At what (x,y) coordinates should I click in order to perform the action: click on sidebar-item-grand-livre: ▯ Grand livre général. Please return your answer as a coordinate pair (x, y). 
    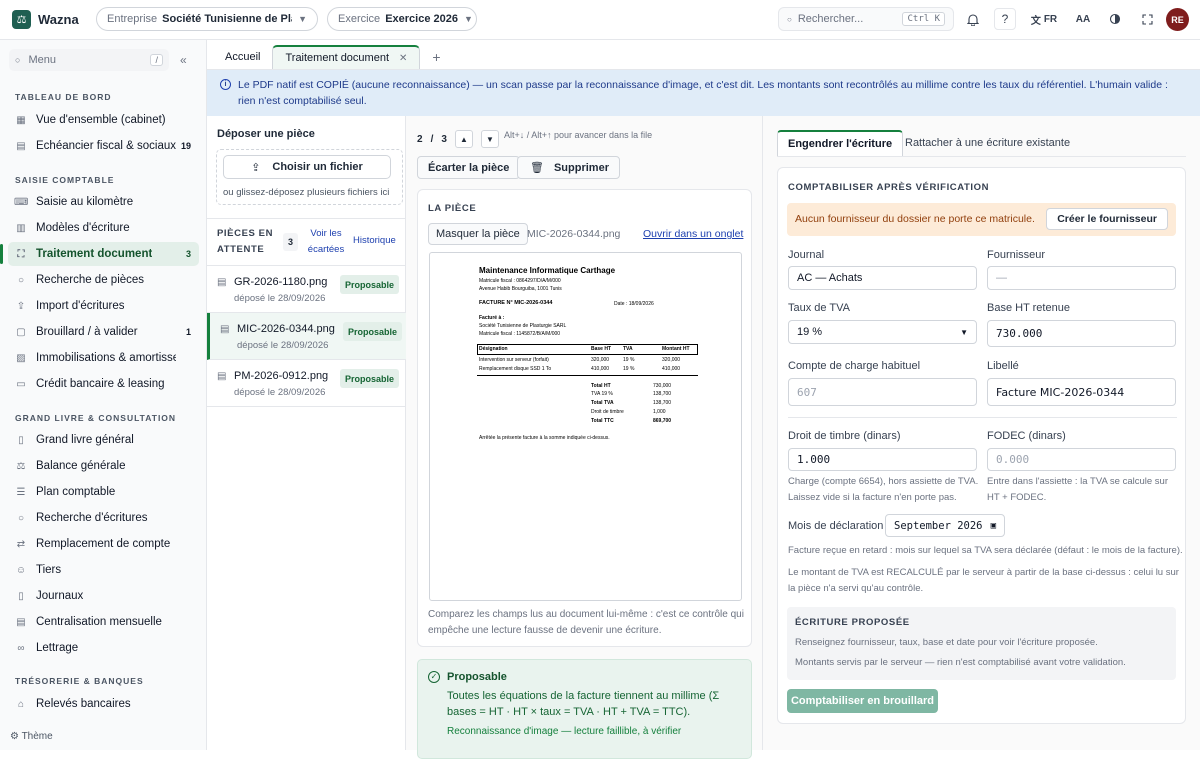
    Looking at the image, I should click on (103, 440).